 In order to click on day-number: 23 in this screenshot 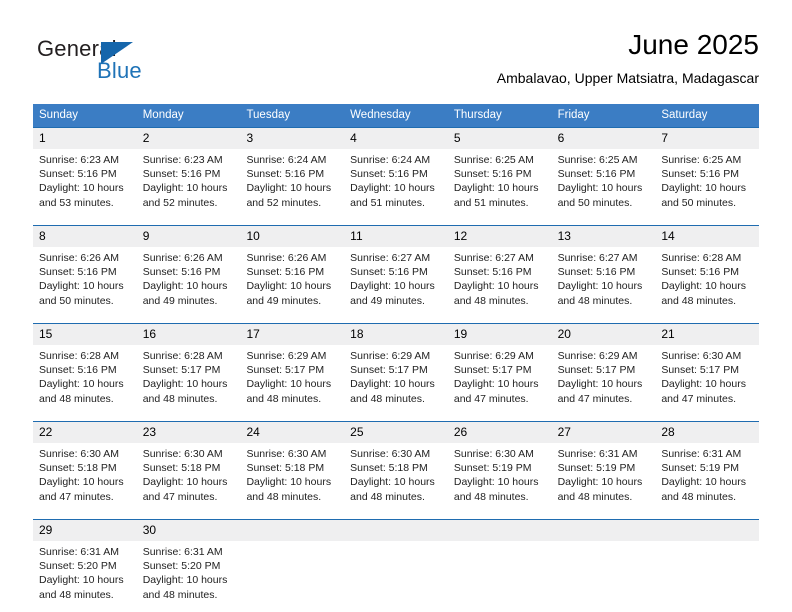, I will do `click(188, 432)`.